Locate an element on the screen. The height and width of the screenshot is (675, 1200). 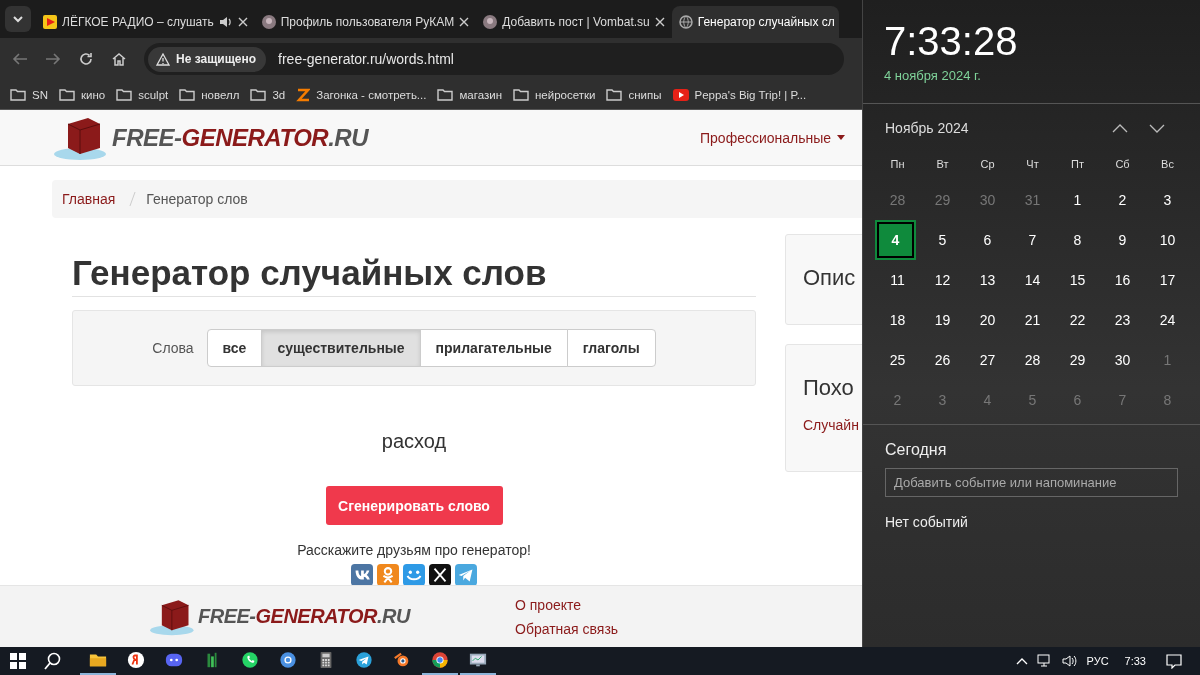
bookmark-item: sculpt is located at coordinates (142, 94).